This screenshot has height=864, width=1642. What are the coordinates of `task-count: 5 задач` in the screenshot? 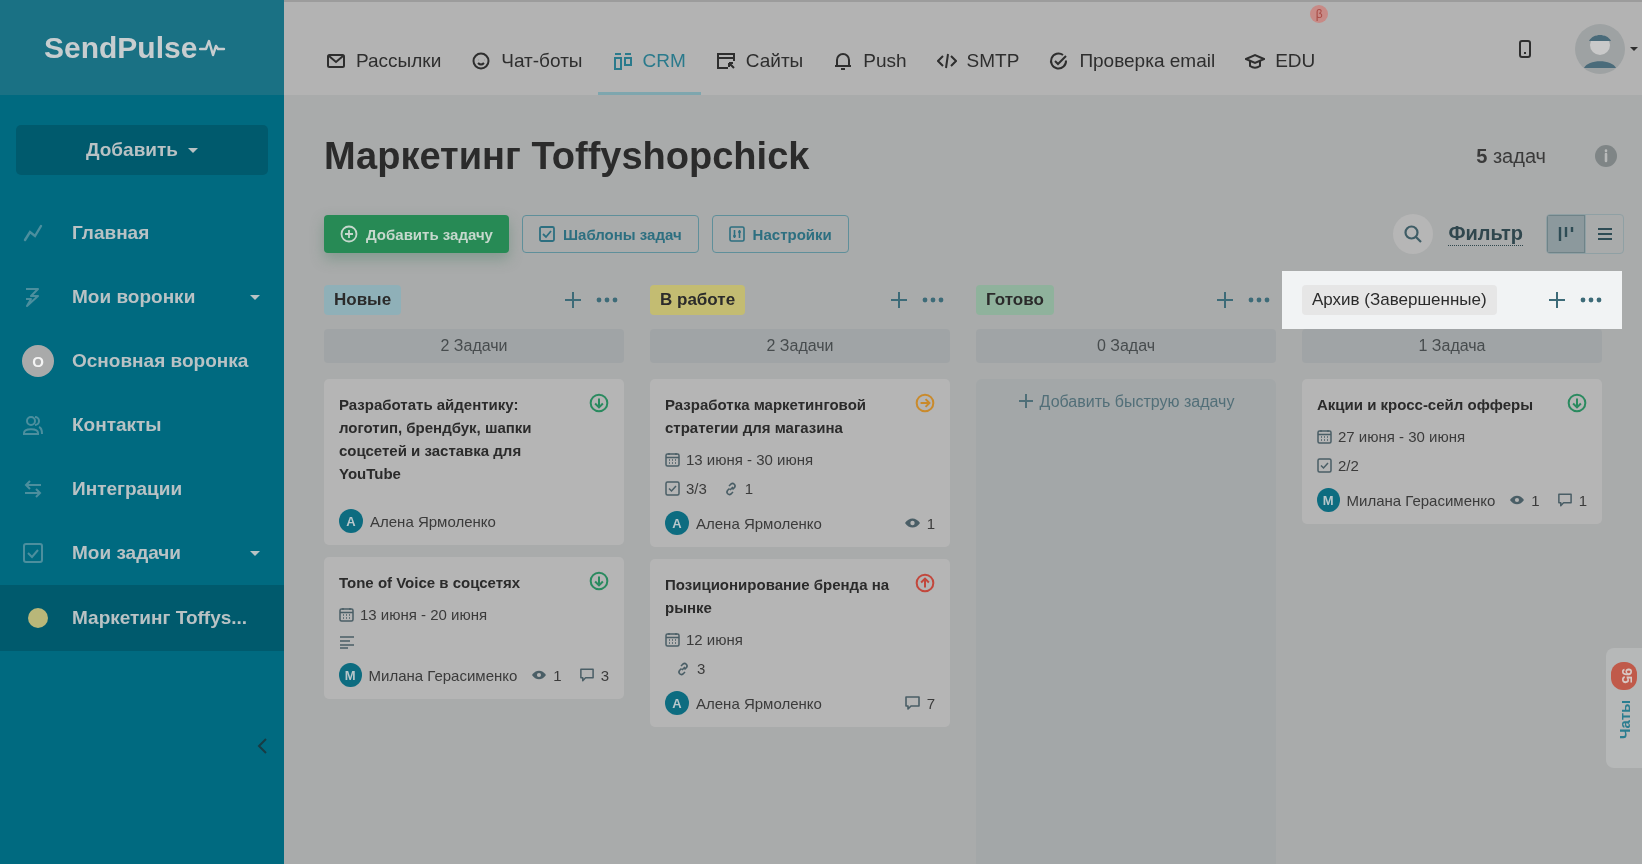 It's located at (1511, 156).